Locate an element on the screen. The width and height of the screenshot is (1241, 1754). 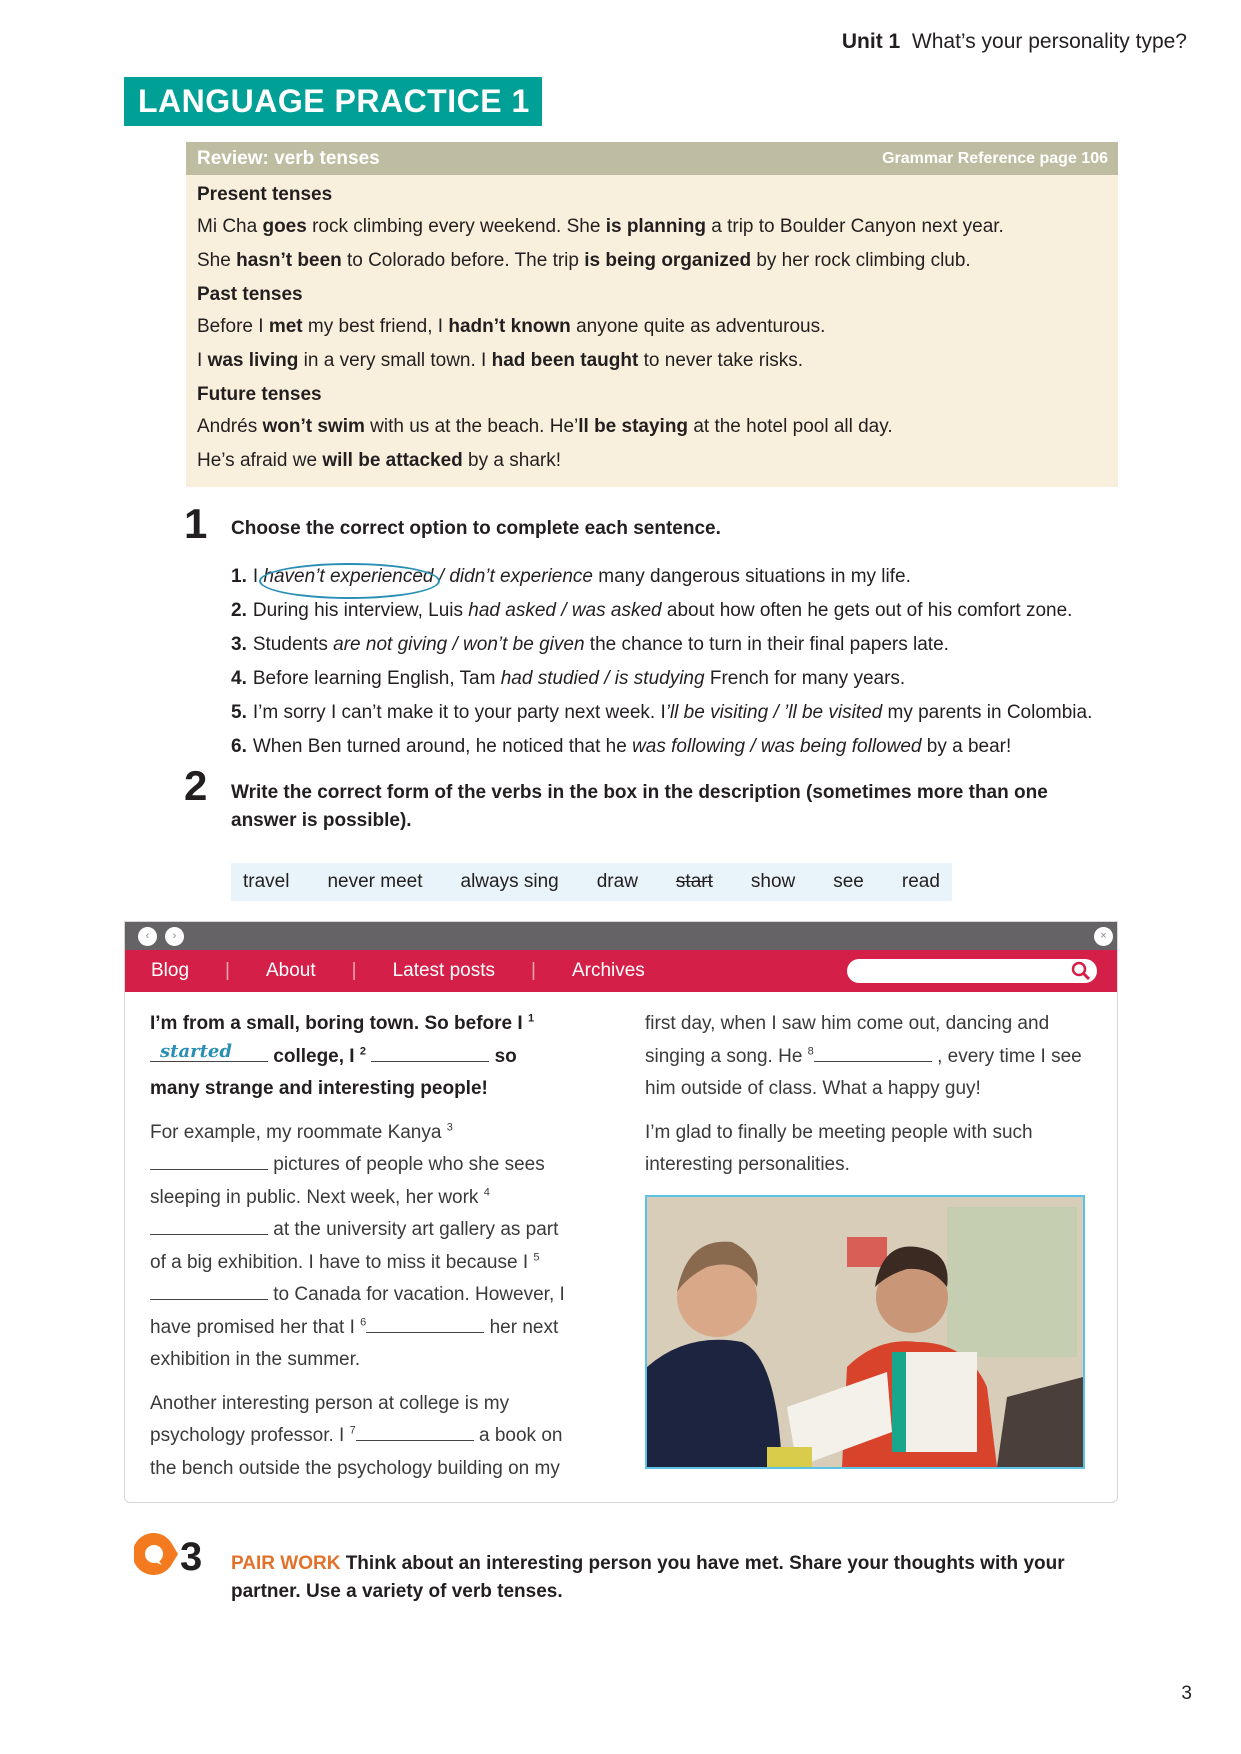
gap-number: 3 is located at coordinates (449, 1127).